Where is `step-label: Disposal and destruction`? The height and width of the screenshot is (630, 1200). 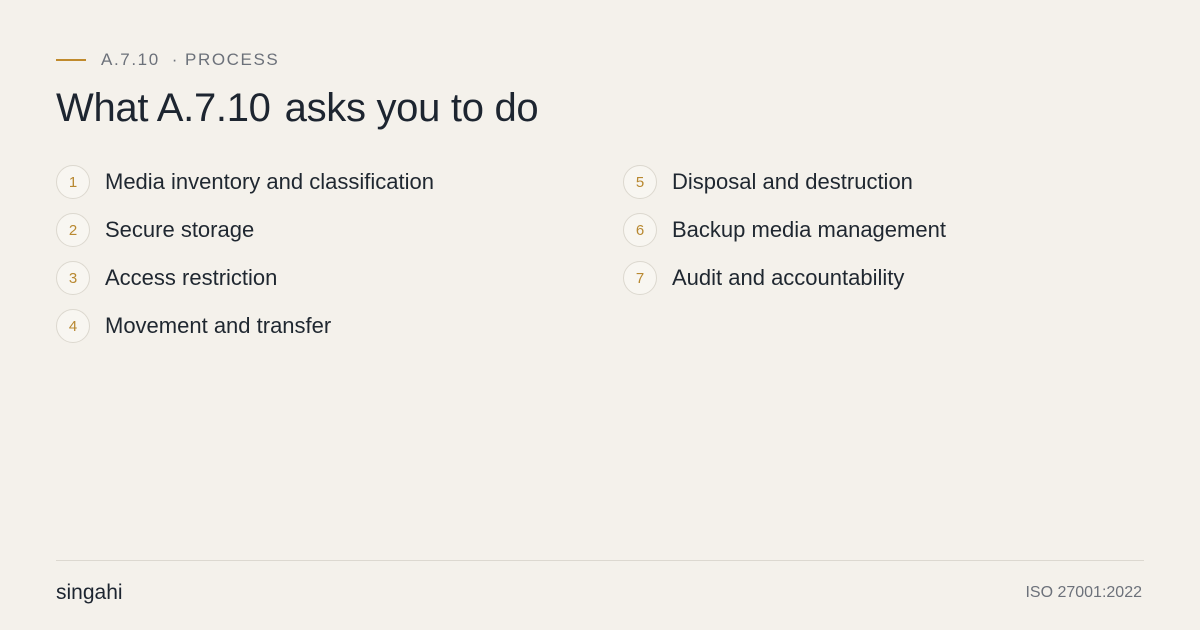 step-label: Disposal and destruction is located at coordinates (792, 181).